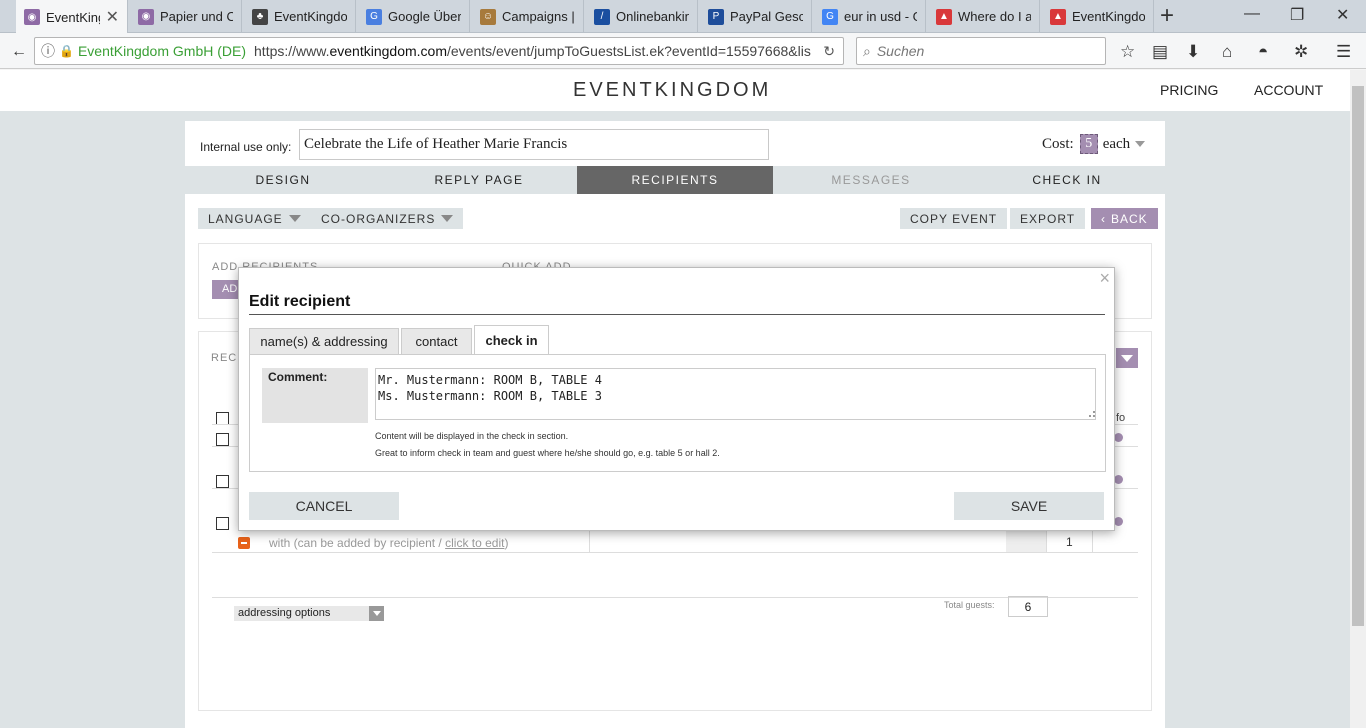 The image size is (1366, 728). Describe the element at coordinates (436, 341) in the screenshot. I see `tab-contact: contact` at that location.